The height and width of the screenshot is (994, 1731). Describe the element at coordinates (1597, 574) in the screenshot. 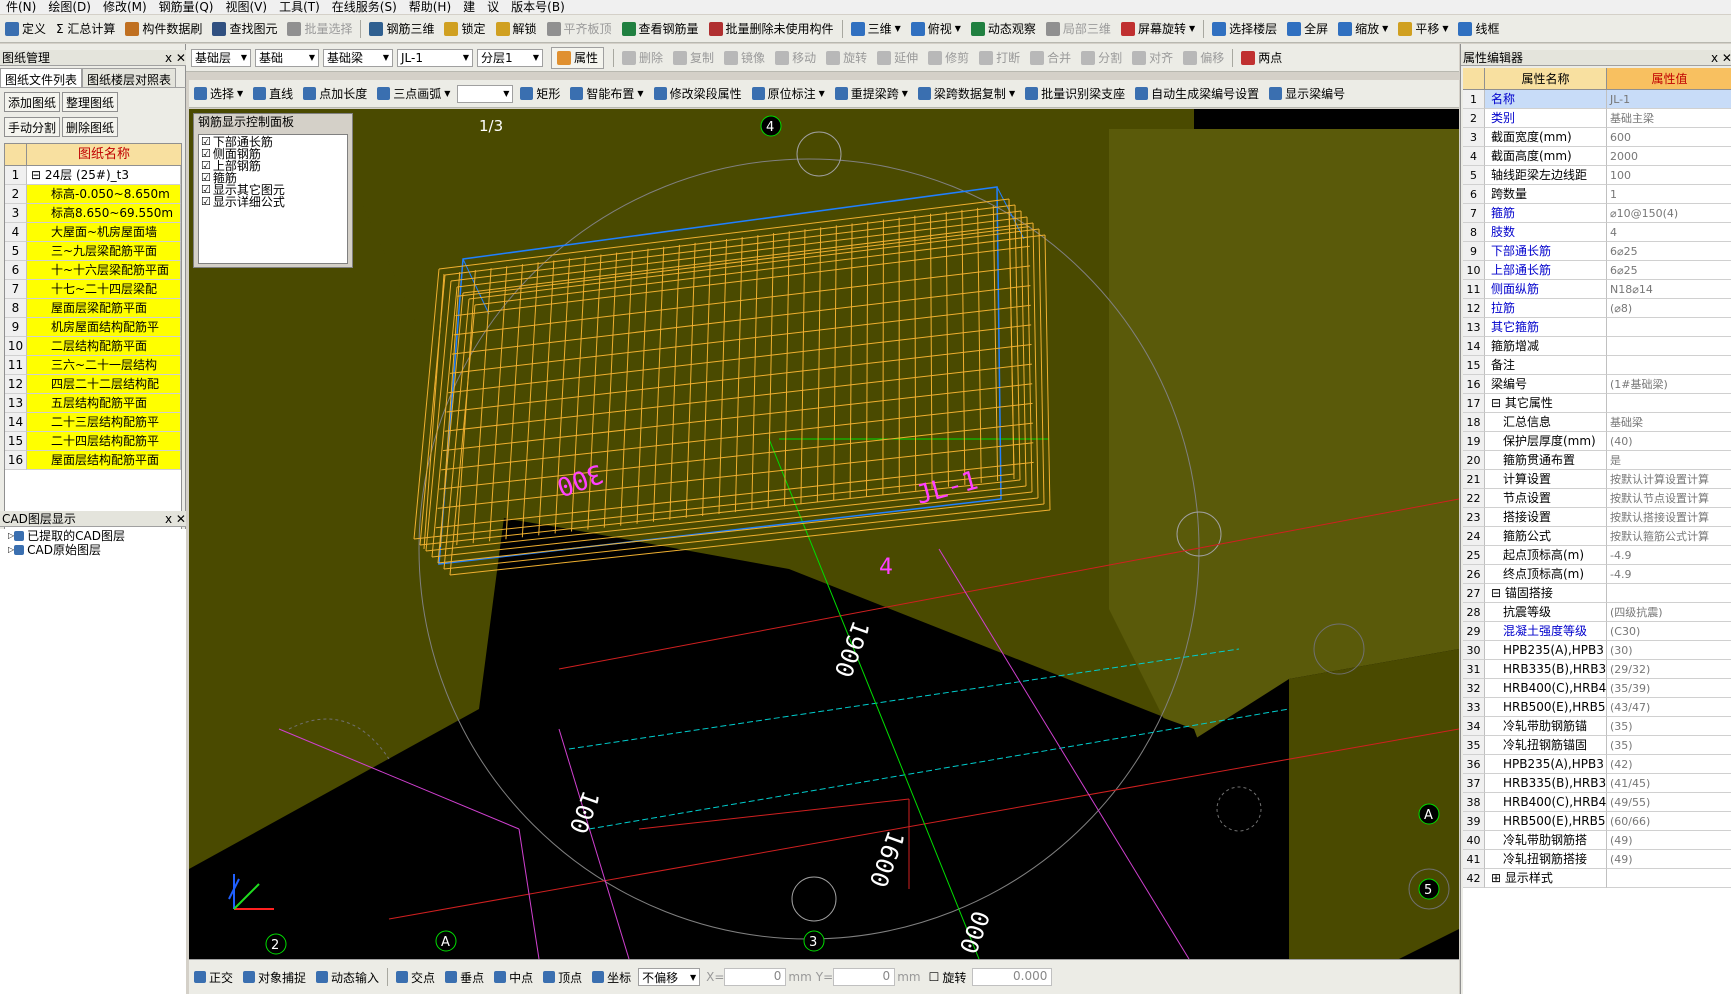

I see `property-row: 26 终点顶标高(m) -4.9` at that location.